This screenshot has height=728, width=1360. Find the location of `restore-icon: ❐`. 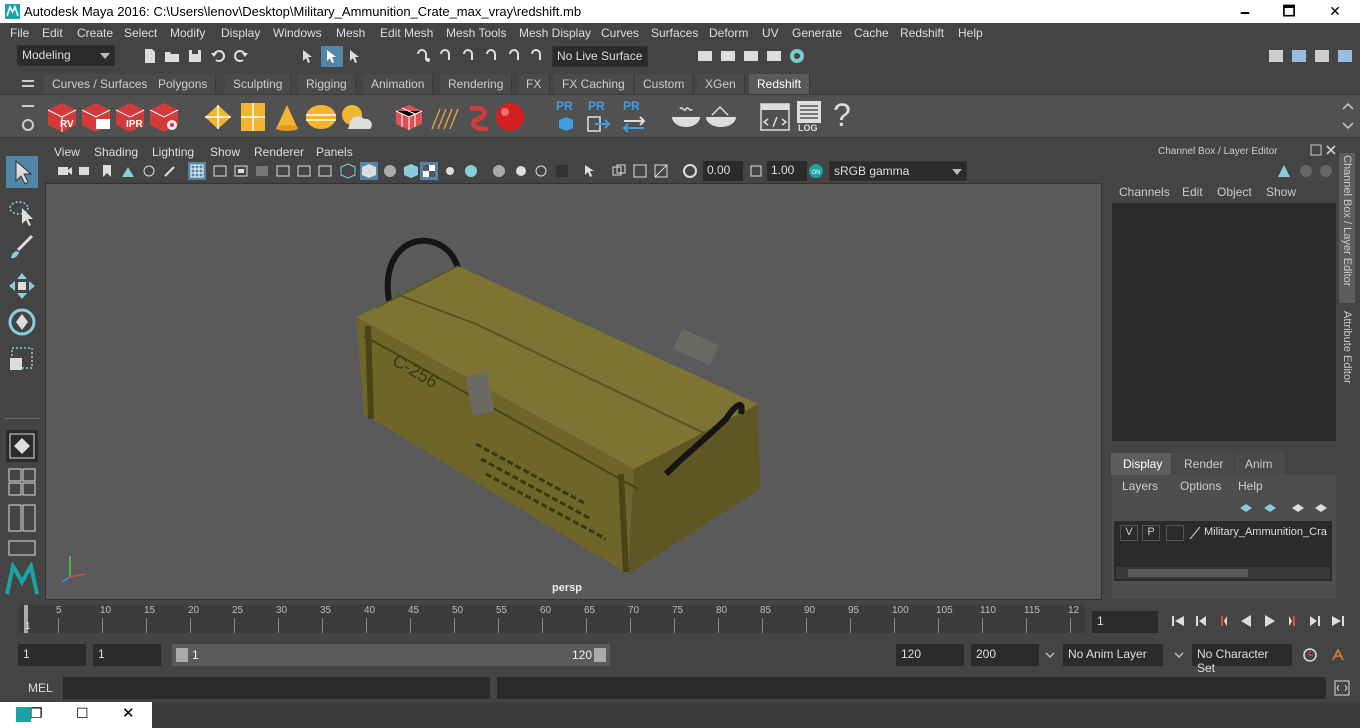

restore-icon: ❐ is located at coordinates (36, 713).